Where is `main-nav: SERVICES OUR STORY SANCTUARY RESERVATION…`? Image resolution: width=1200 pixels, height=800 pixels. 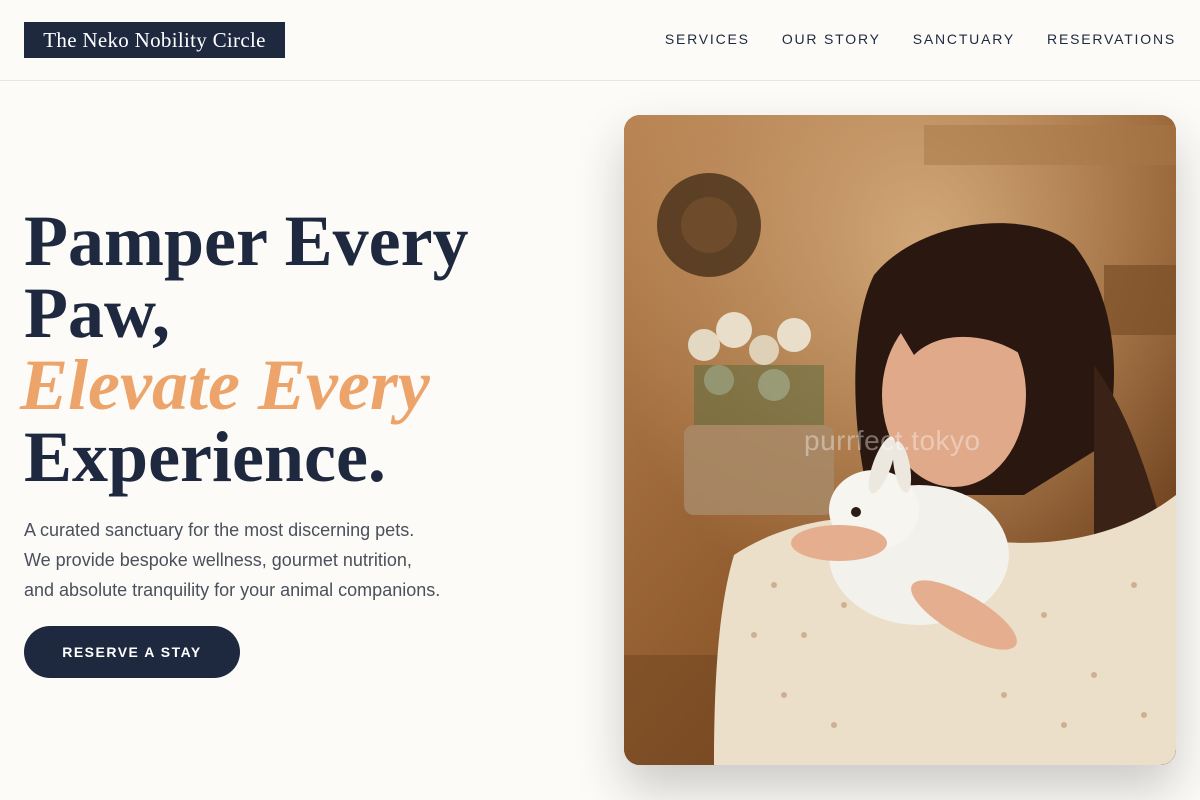 main-nav: SERVICES OUR STORY SANCTUARY RESERVATION… is located at coordinates (920, 39).